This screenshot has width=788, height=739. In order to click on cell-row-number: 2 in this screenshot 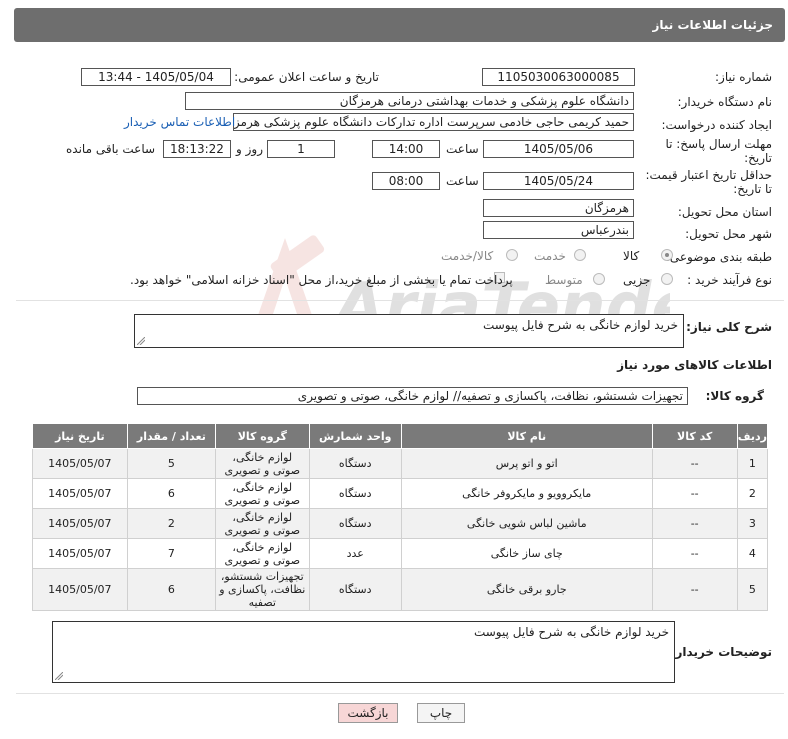, I will do `click(752, 493)`.